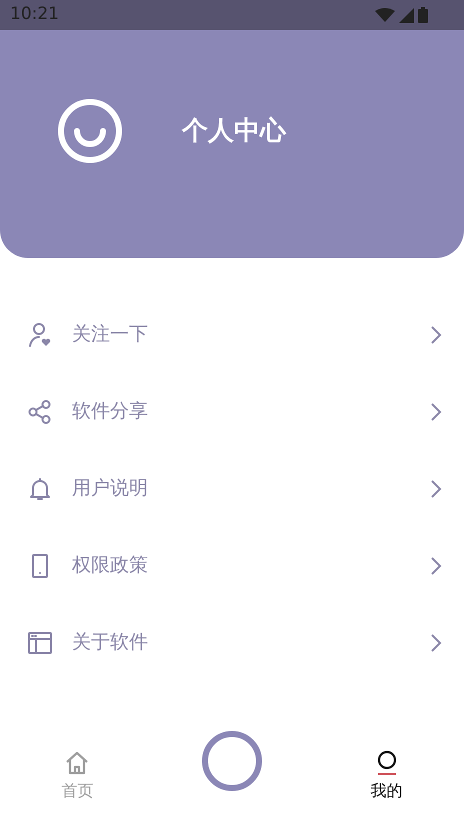 The image size is (464, 825). What do you see at coordinates (232, 488) in the screenshot?
I see `menu-item: 用户说明` at bounding box center [232, 488].